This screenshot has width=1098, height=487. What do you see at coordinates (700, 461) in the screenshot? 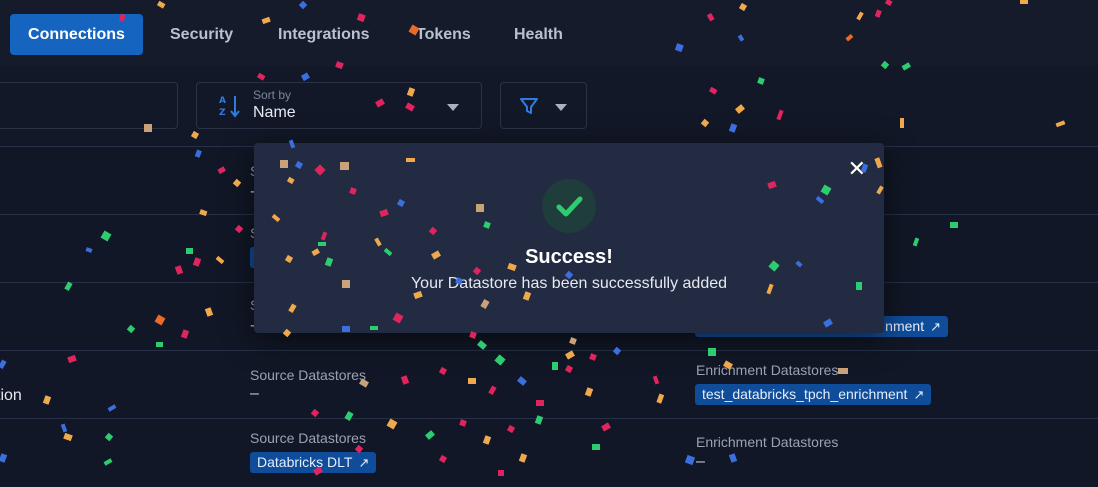
I see `enrichment-value: –` at bounding box center [700, 461].